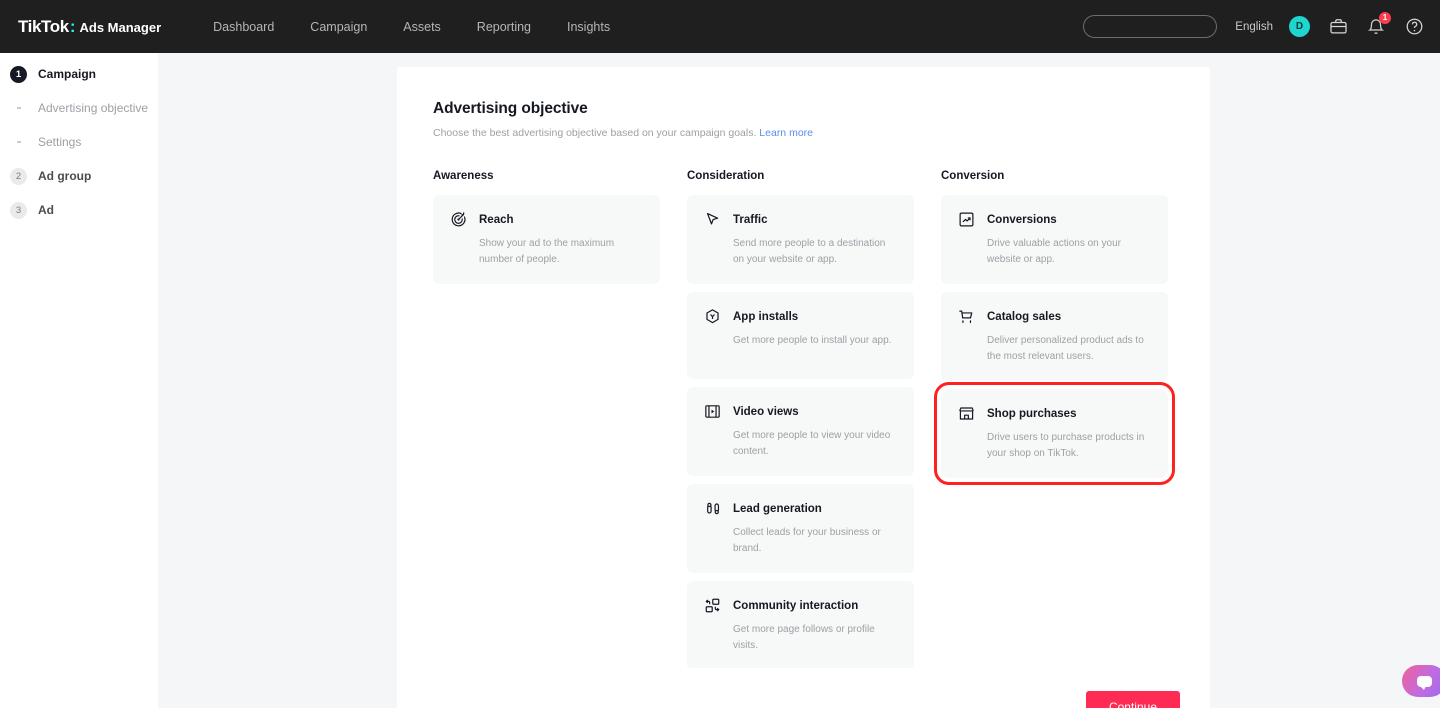 The width and height of the screenshot is (1440, 708). I want to click on continue-button: Continue, so click(1132, 699).